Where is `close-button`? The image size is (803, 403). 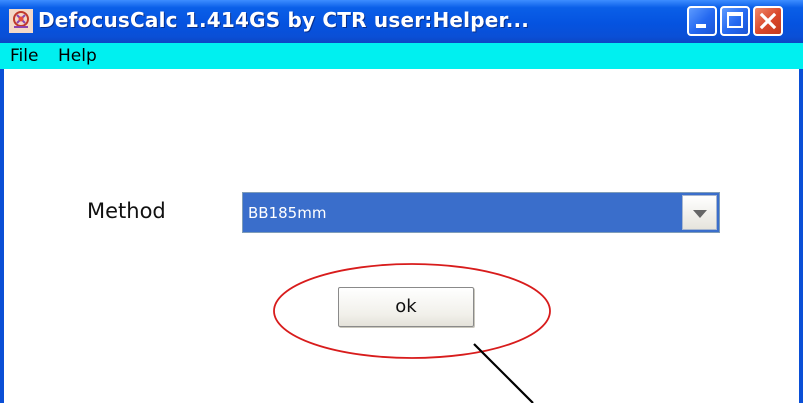 close-button is located at coordinates (768, 21).